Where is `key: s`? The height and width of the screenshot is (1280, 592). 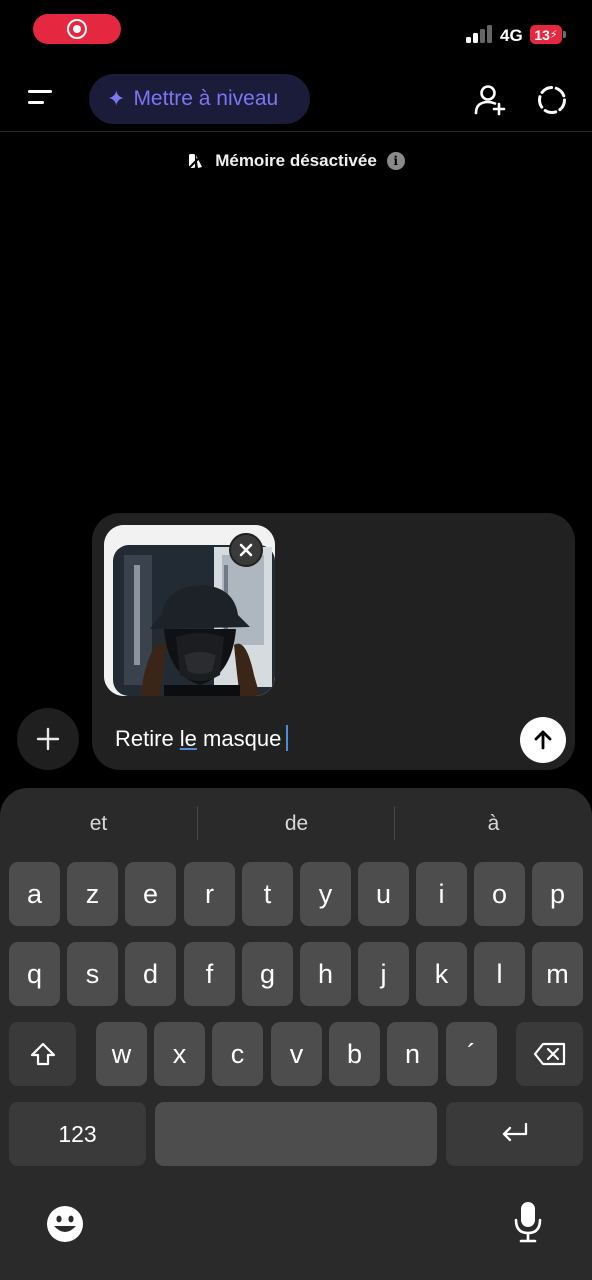
key: s is located at coordinates (92, 974).